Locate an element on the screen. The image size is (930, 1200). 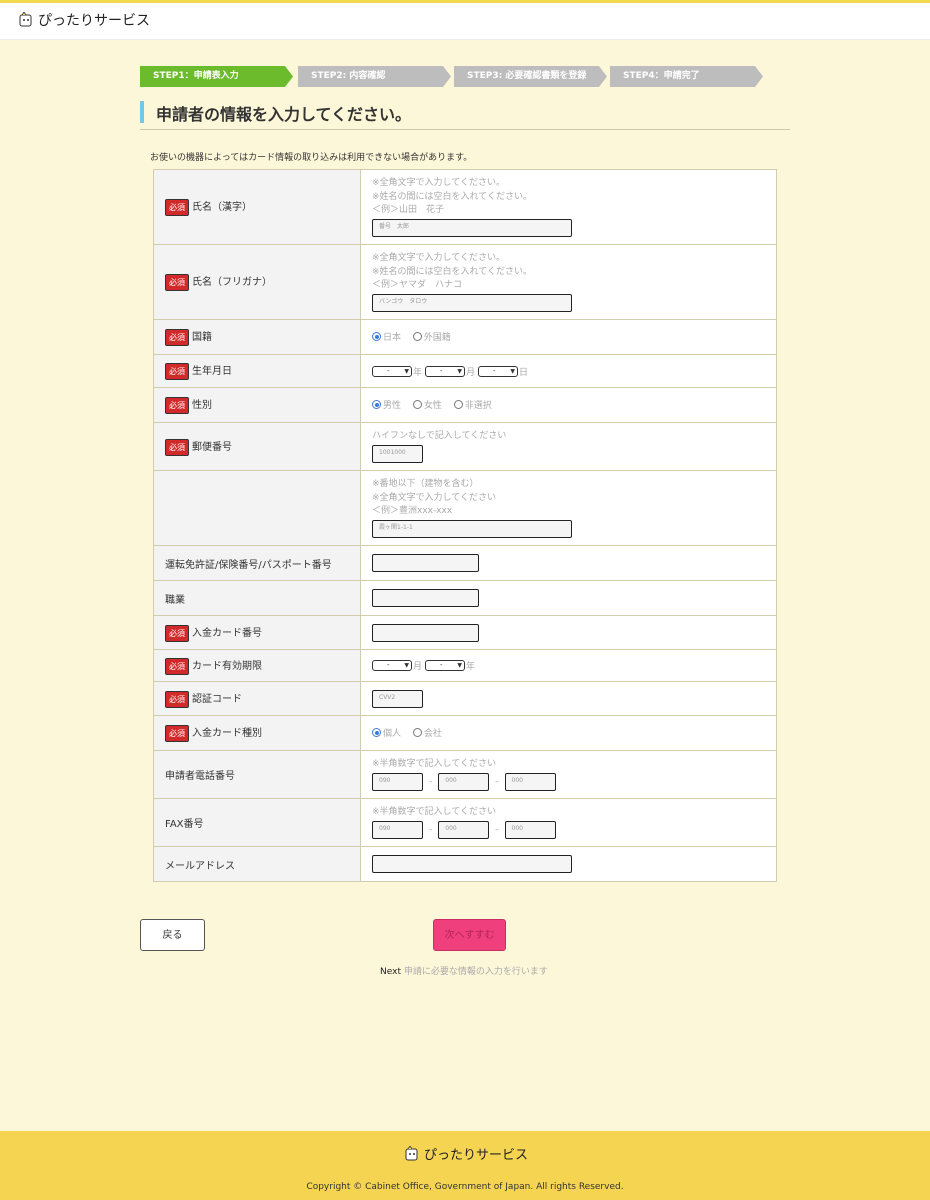
address-input: 霞ヶ関1-1-1 is located at coordinates (472, 528).